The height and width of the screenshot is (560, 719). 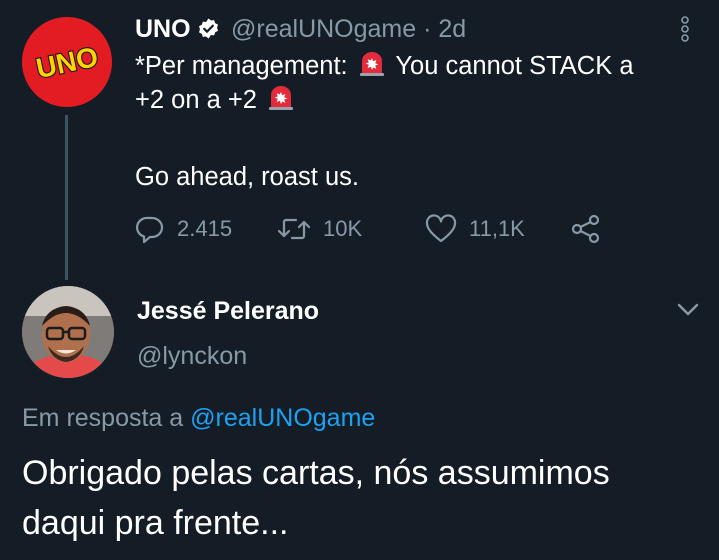 I want to click on retweet-icon, so click(x=294, y=229).